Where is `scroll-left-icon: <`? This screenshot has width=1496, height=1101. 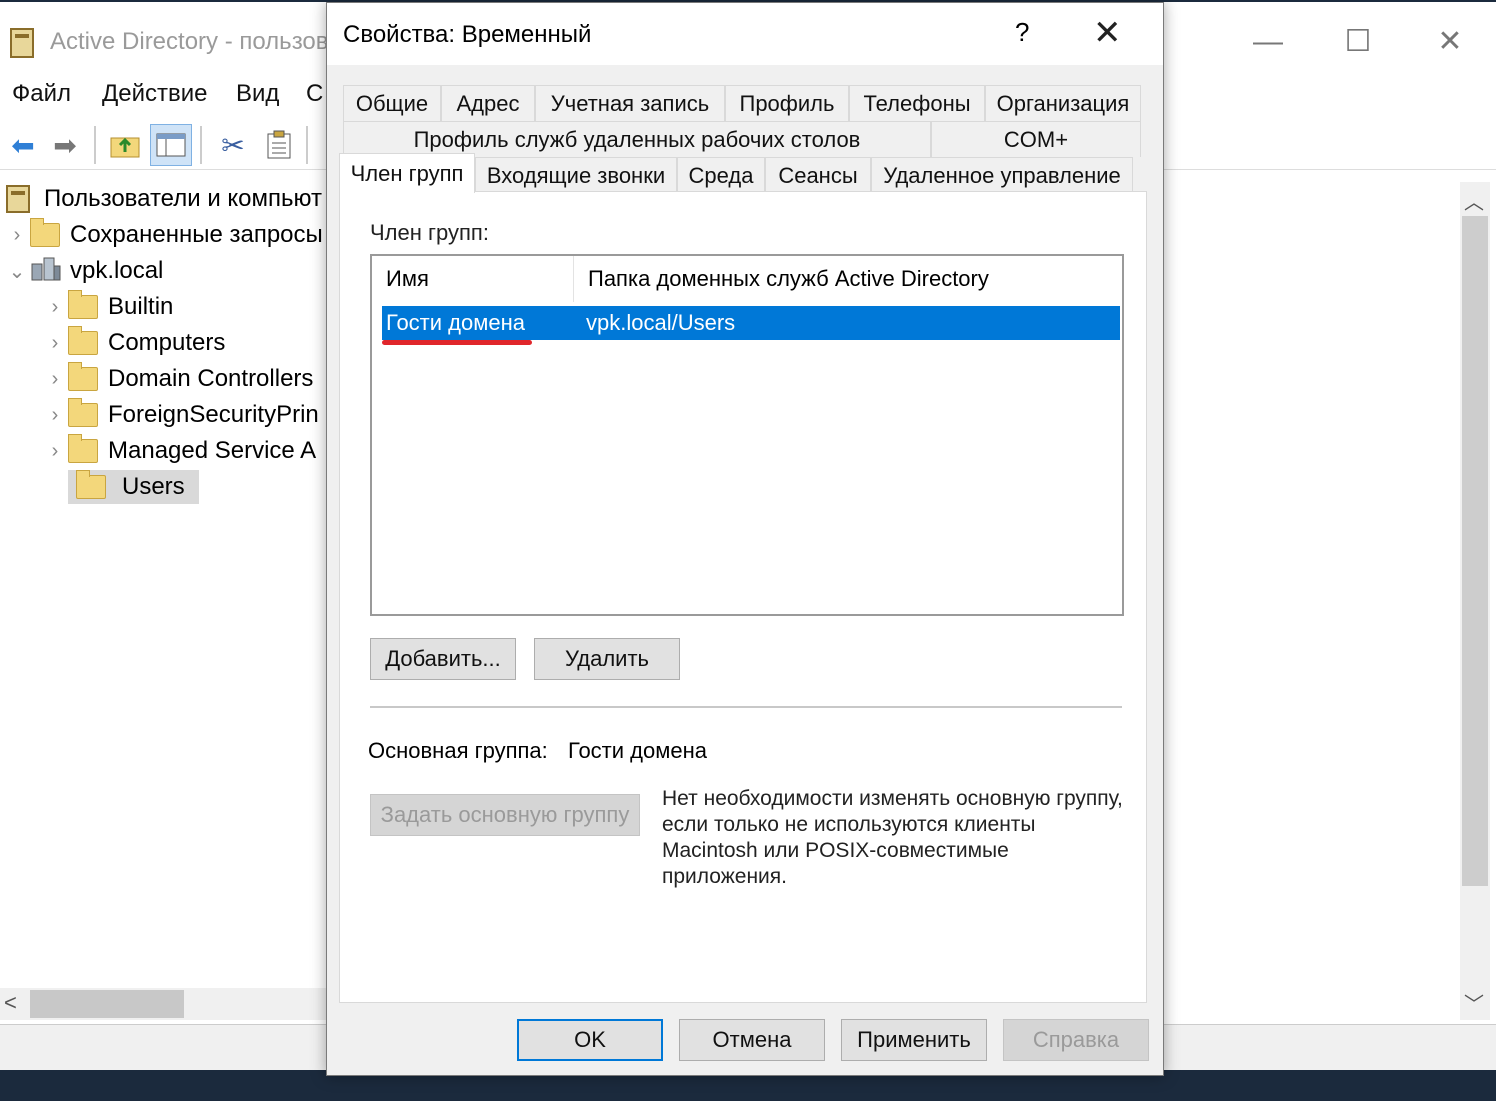
scroll-left-icon: < is located at coordinates (10, 1003).